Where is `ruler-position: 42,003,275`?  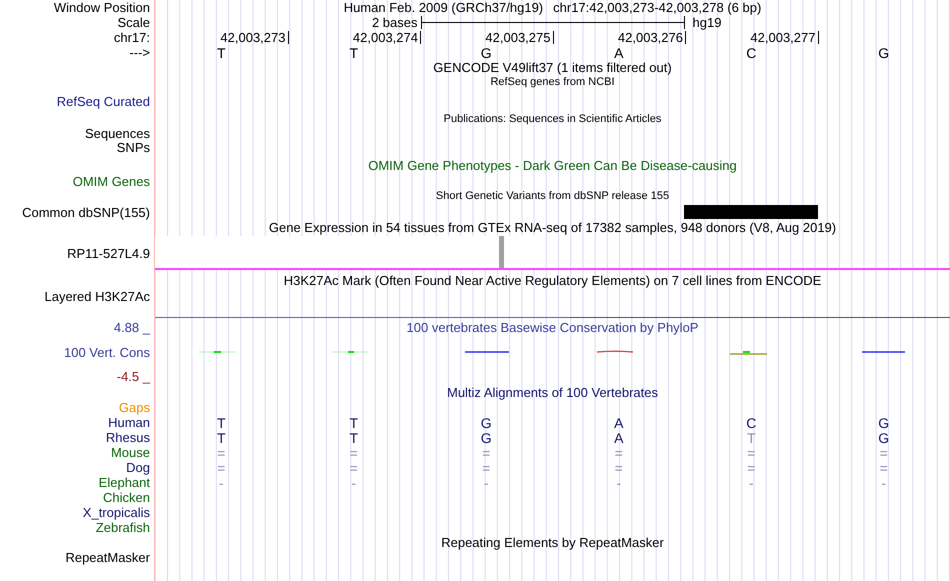
ruler-position: 42,003,275 is located at coordinates (519, 37).